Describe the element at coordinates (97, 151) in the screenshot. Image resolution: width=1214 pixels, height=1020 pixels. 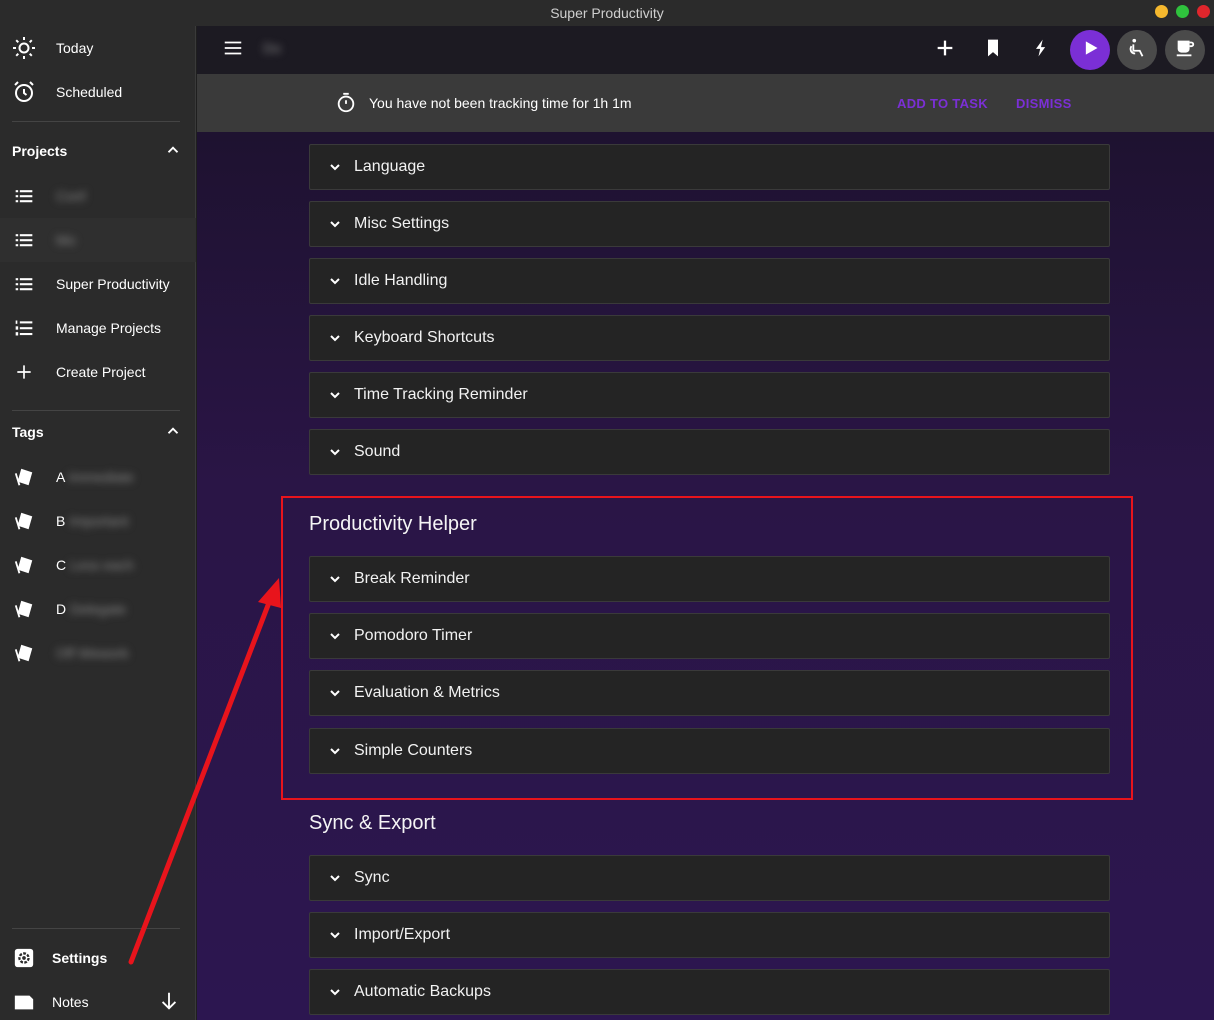
I see `projects-header: Projects` at that location.